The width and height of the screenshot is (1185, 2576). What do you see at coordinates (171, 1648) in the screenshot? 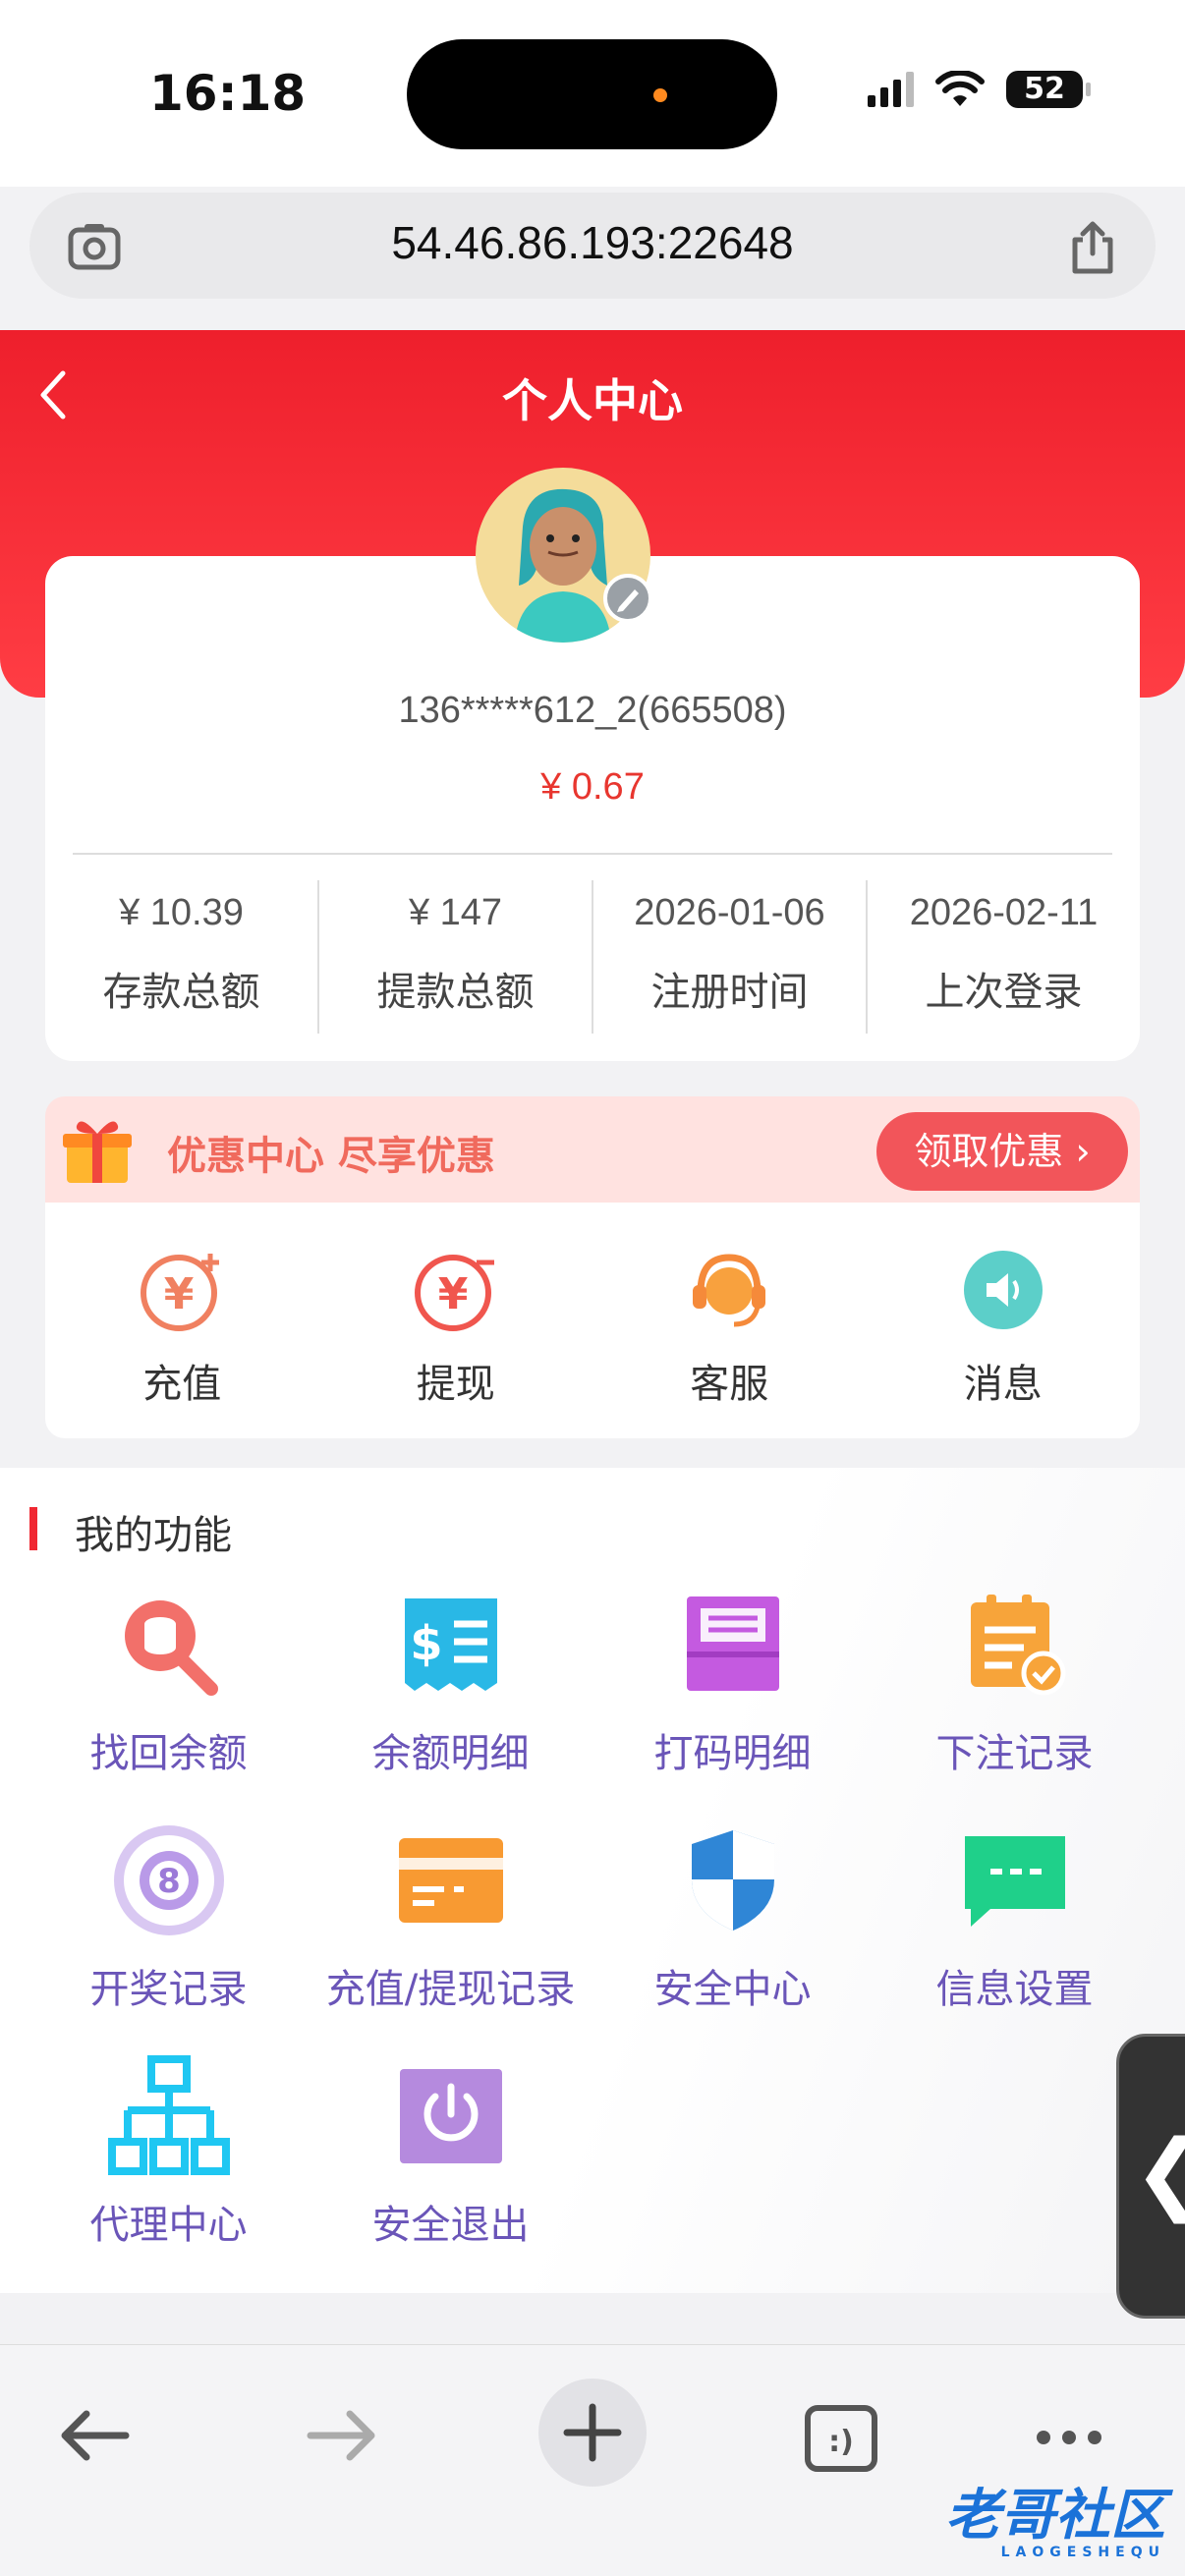
I see `recover-balance-icon` at bounding box center [171, 1648].